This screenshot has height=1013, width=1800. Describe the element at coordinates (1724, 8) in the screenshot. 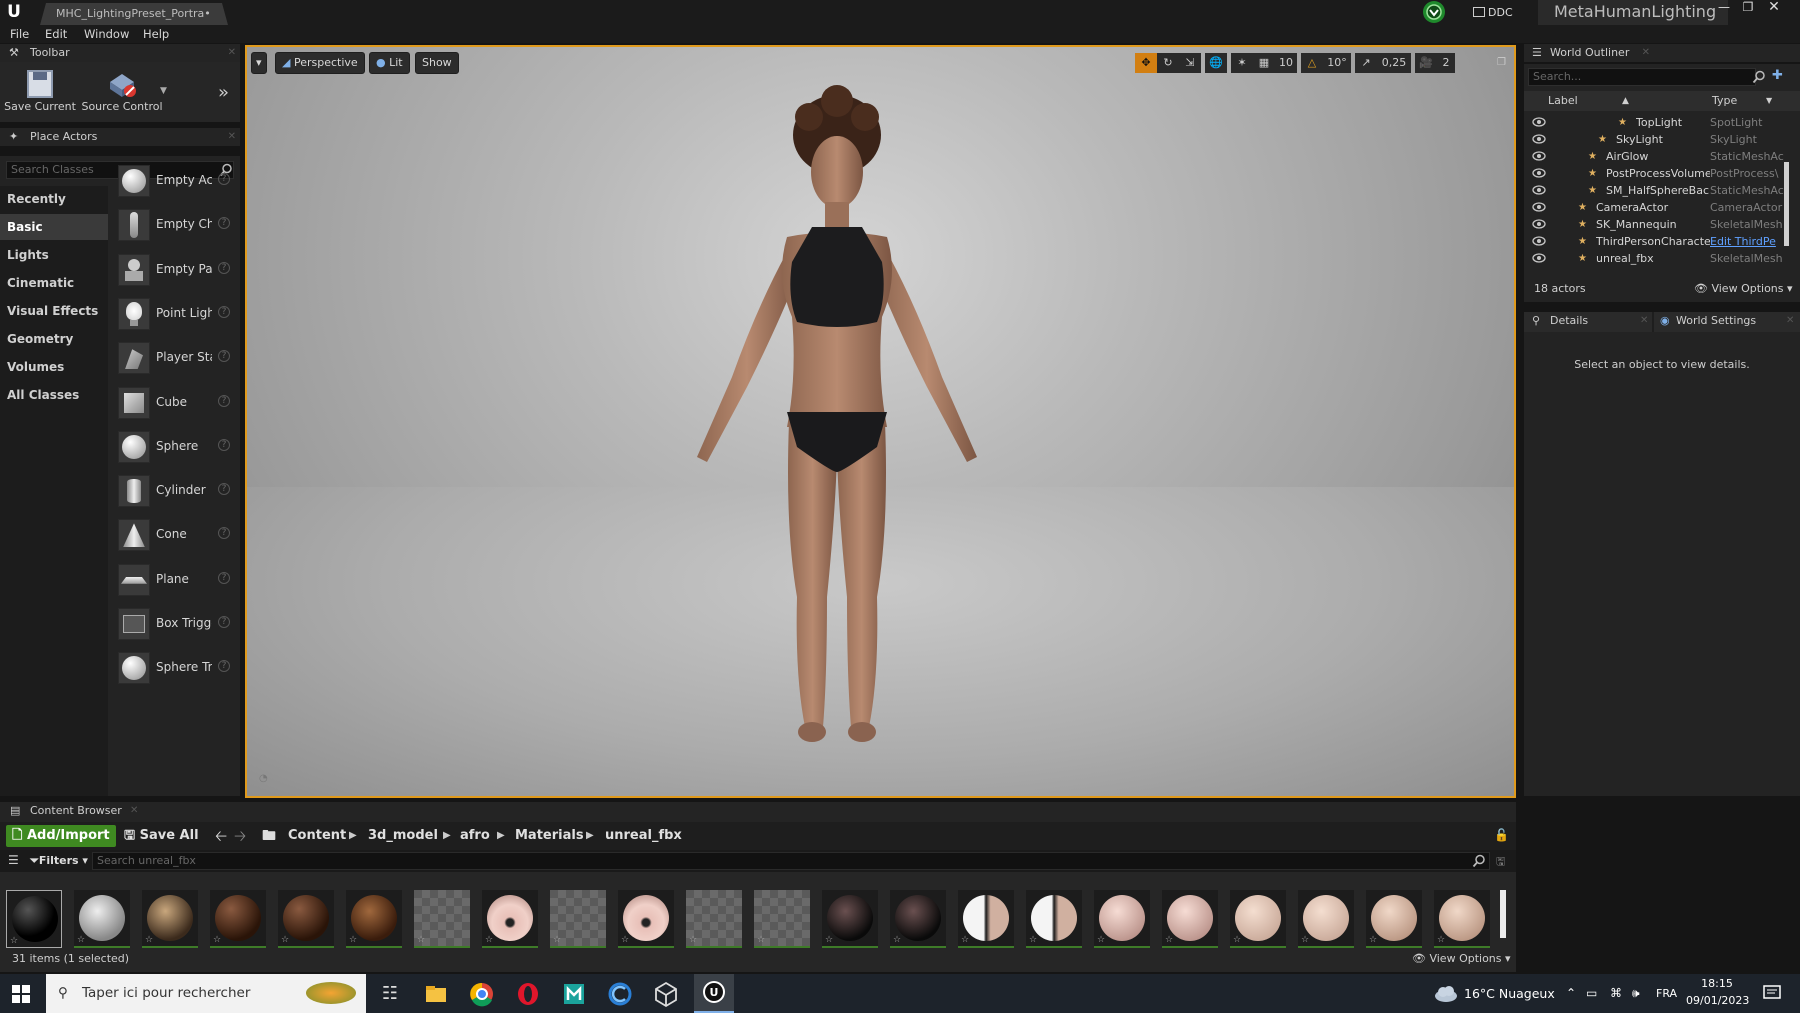

I see `minimize-button: —` at that location.